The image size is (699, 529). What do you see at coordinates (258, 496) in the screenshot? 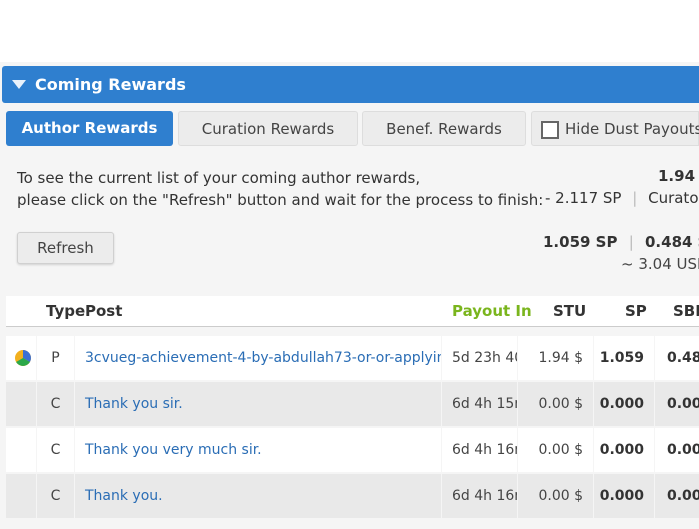
I see `row-post-link: Thank you.` at bounding box center [258, 496].